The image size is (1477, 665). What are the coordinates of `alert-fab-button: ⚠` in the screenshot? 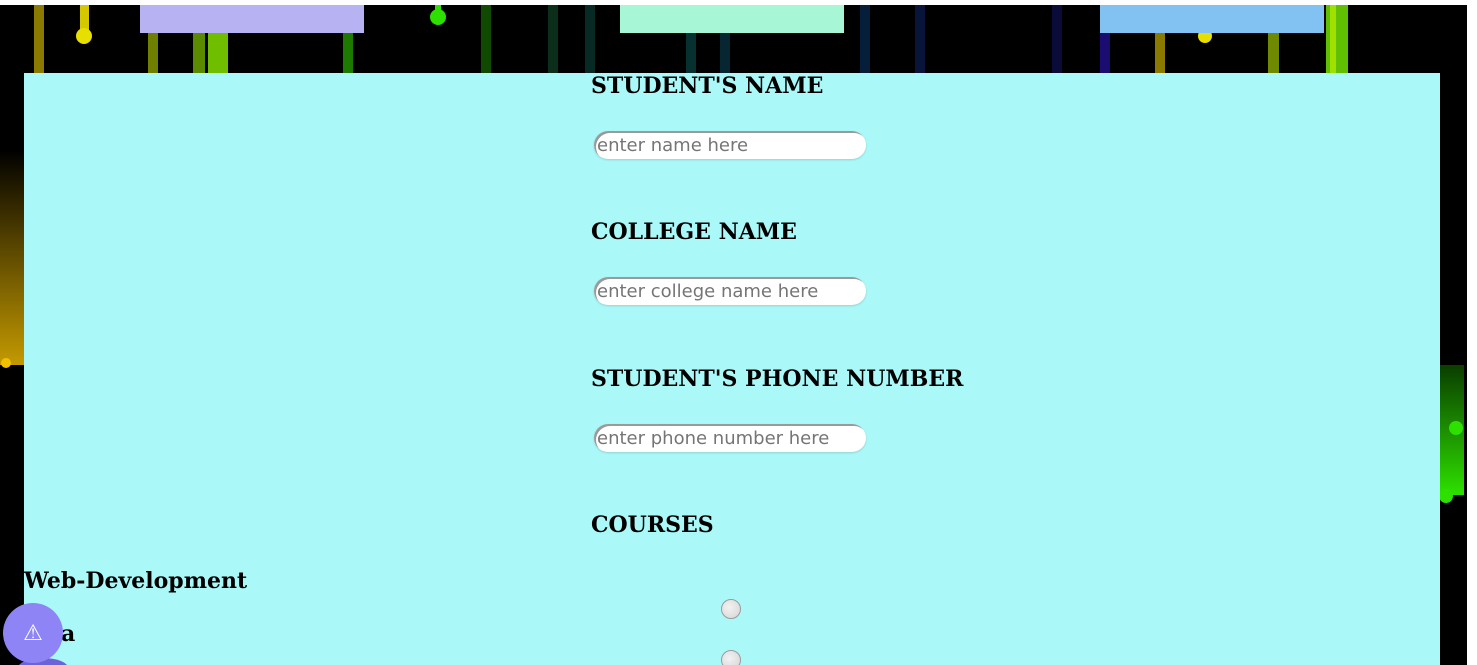 It's located at (33, 633).